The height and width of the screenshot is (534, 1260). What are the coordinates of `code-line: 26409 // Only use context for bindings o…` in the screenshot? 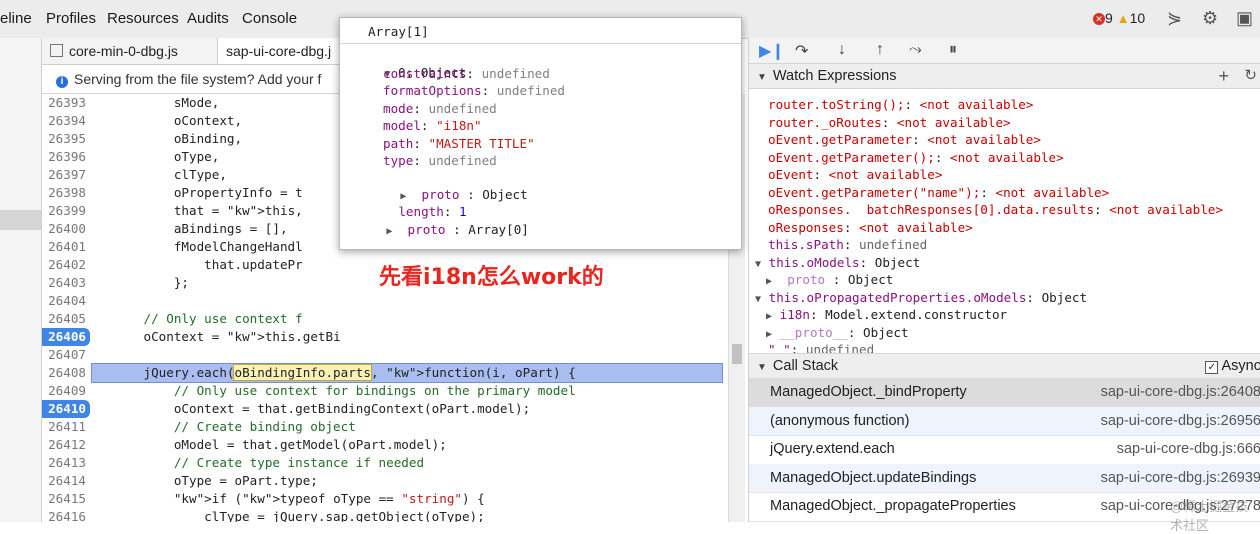 It's located at (385, 391).